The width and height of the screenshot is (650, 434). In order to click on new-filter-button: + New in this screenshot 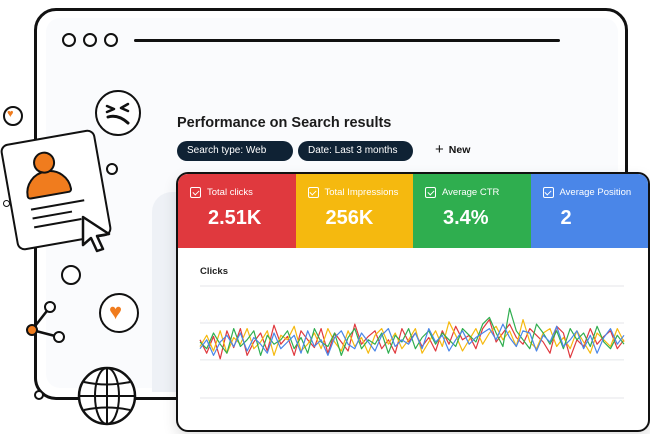, I will do `click(453, 149)`.